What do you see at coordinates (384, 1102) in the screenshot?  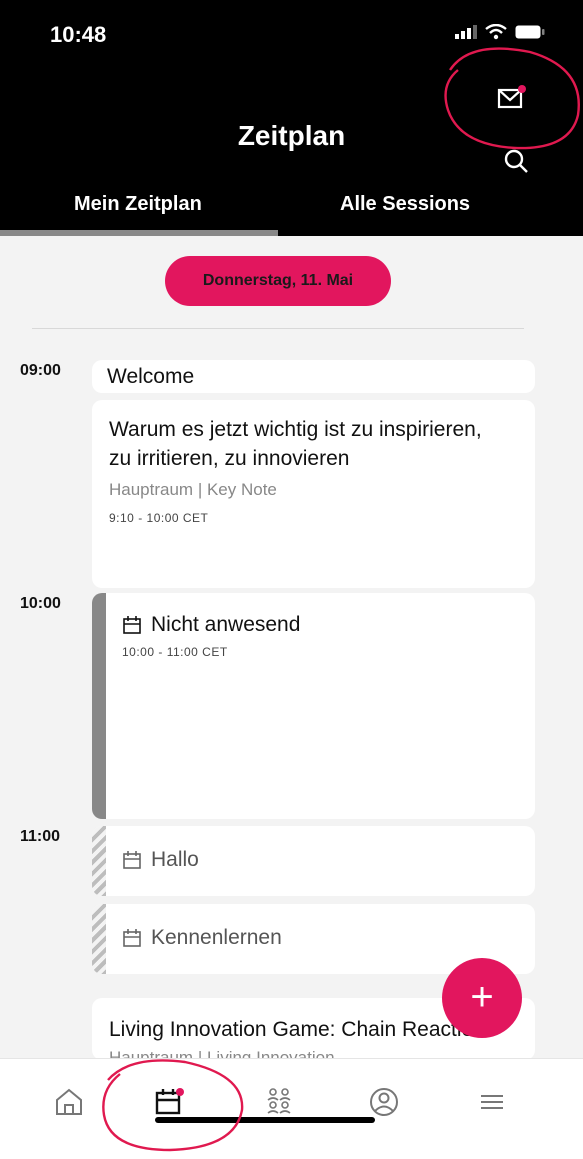 I see `profile-icon` at bounding box center [384, 1102].